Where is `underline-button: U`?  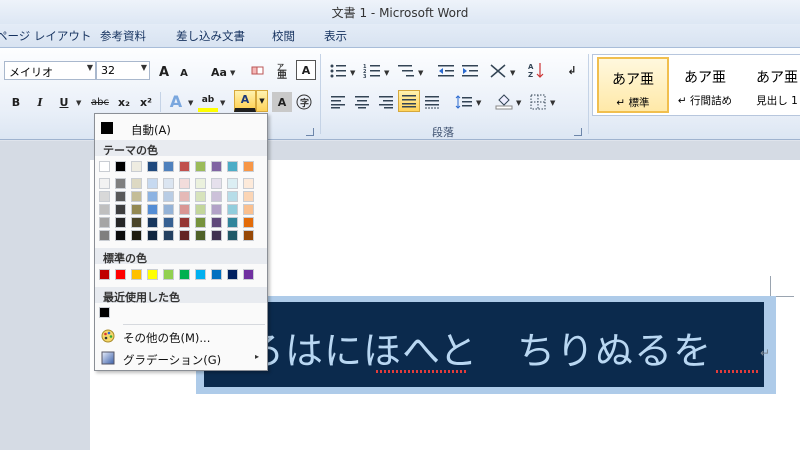 underline-button: U is located at coordinates (64, 102).